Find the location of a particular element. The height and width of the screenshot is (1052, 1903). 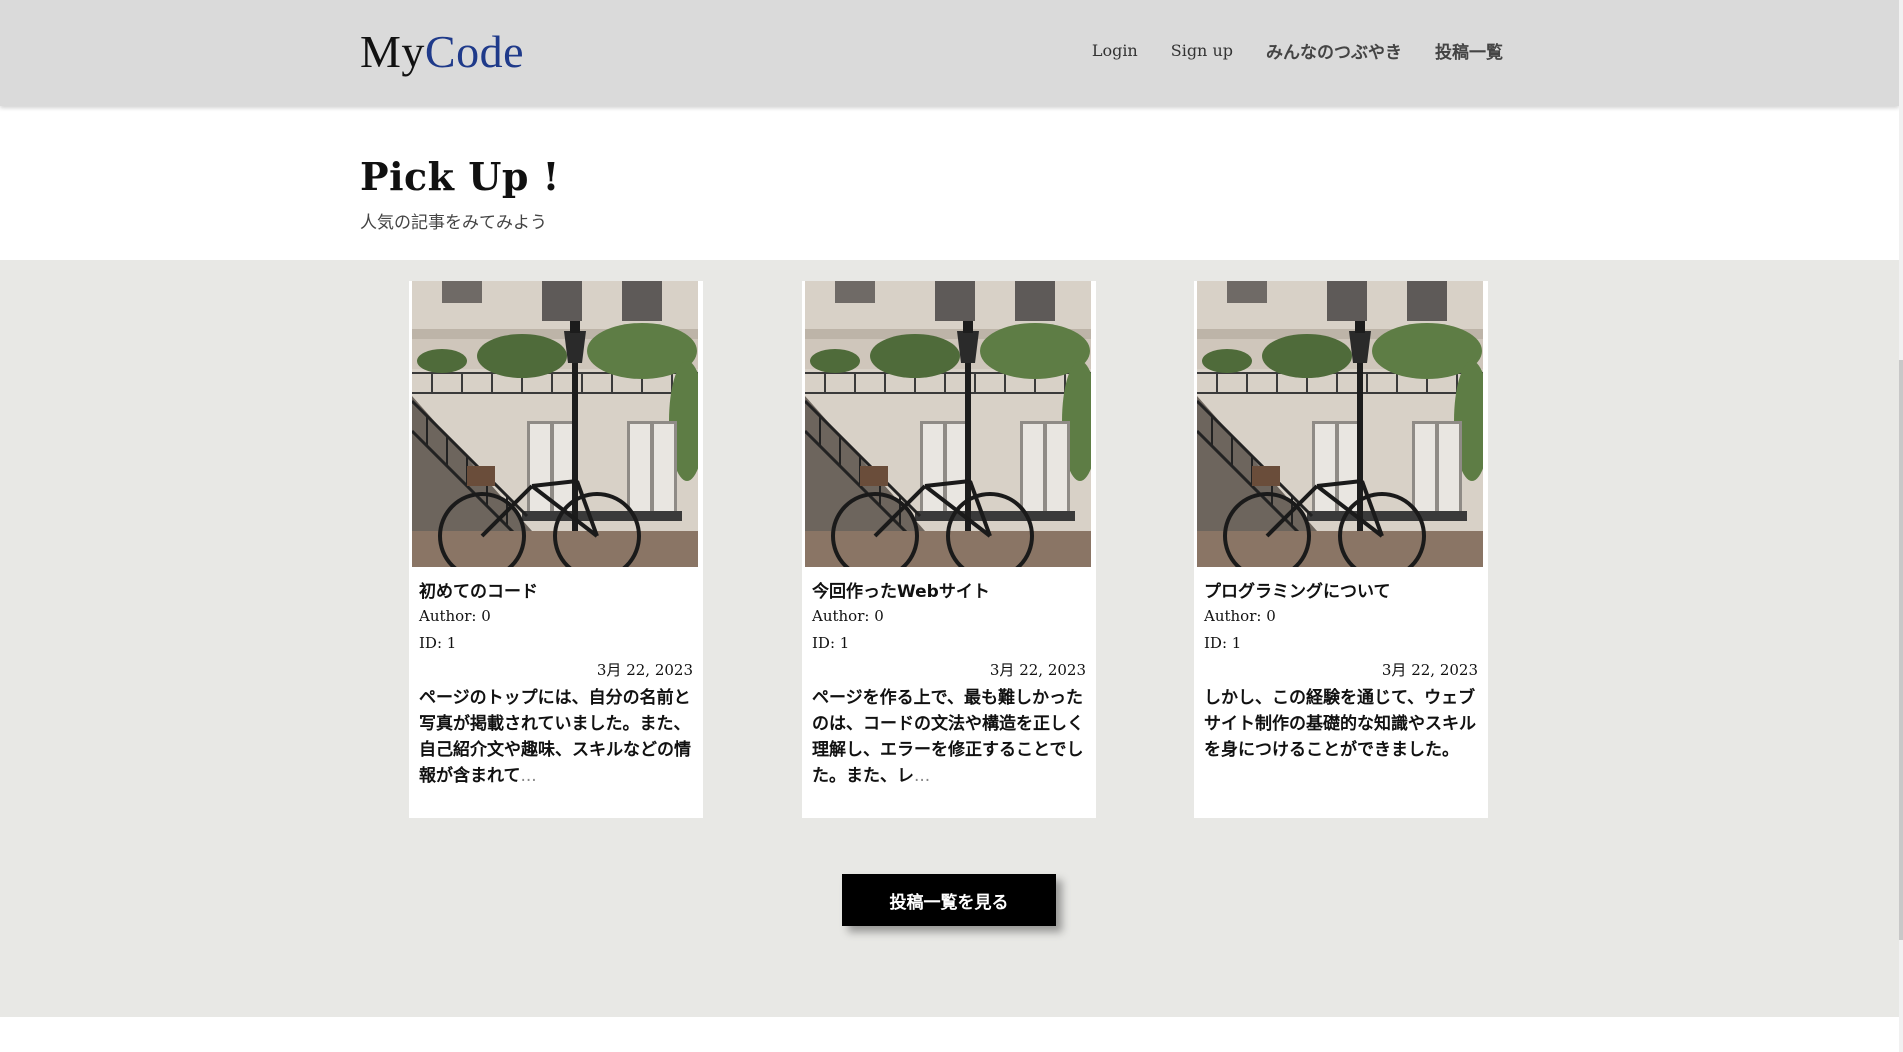

scrollbar-thumb is located at coordinates (1901, 650).